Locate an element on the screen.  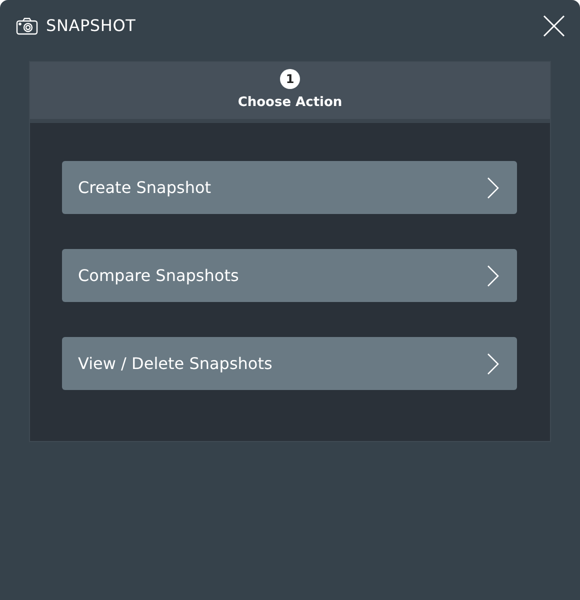
step-label: Choose Action is located at coordinates (290, 103).